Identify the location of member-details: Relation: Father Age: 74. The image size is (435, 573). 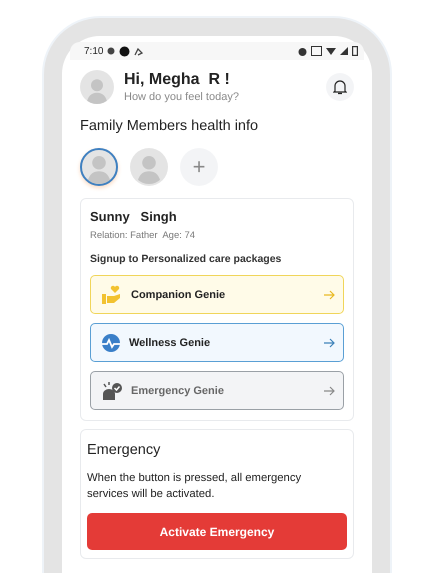
(143, 235).